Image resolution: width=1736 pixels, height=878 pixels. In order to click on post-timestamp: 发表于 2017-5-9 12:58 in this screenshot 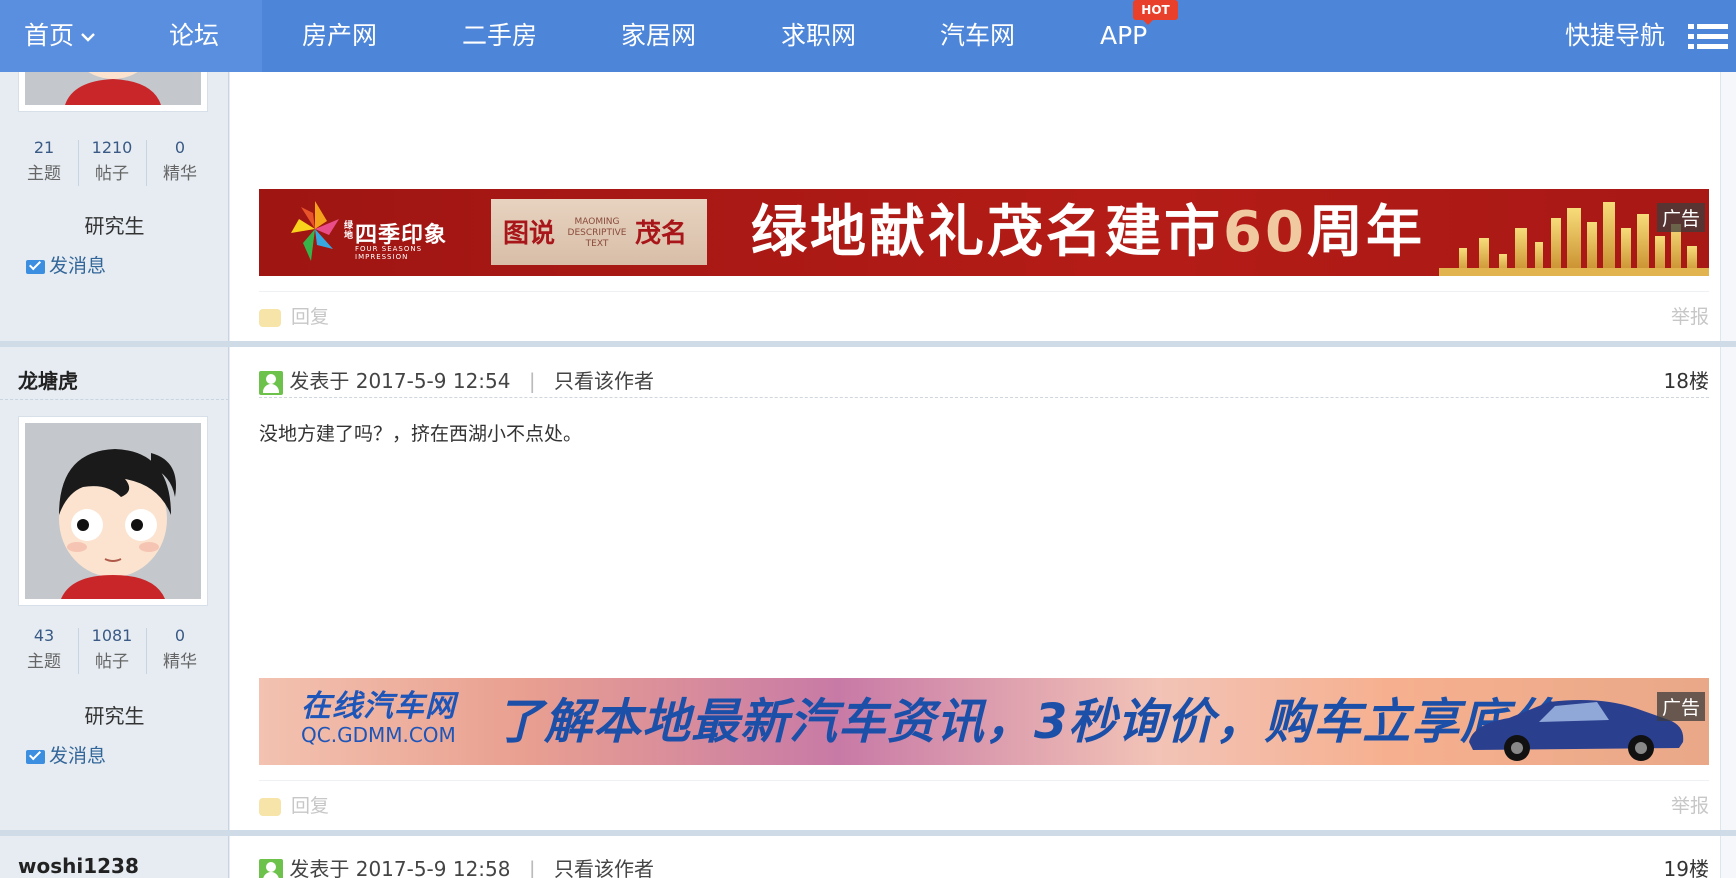, I will do `click(400, 867)`.